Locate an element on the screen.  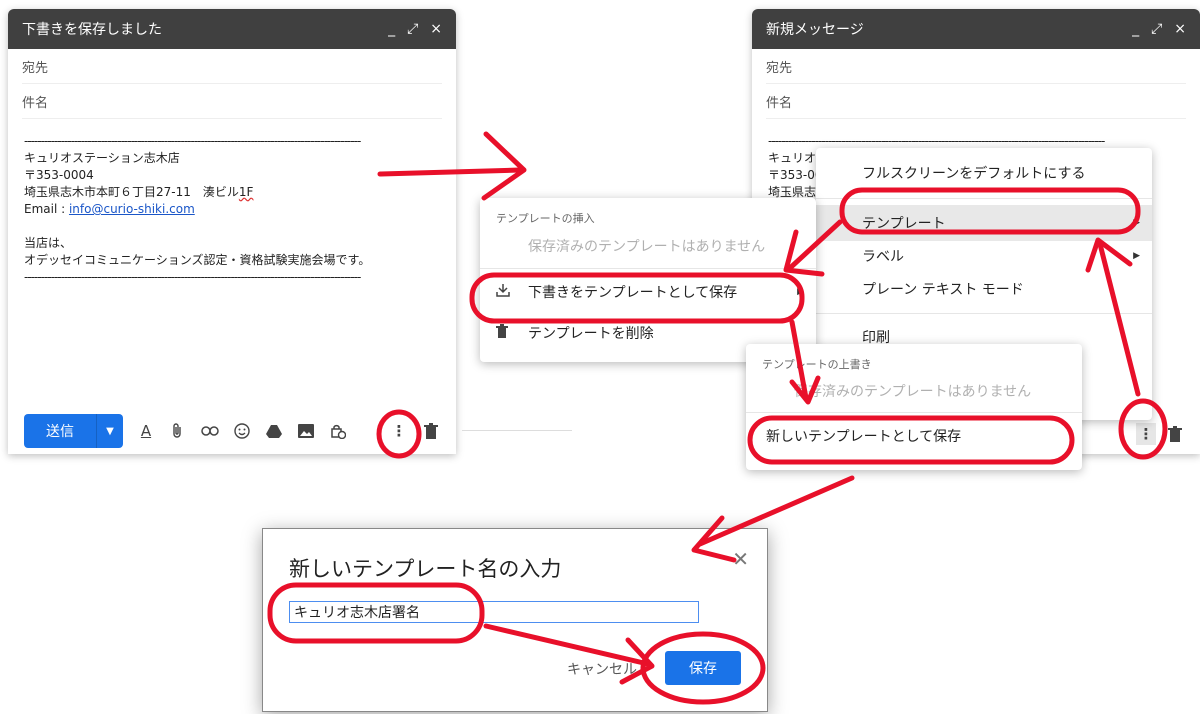
annotation-box-template is located at coordinates (990, 211).